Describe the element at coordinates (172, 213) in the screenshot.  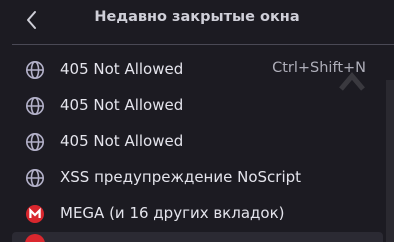
I see `closed-window-label: MEGA (и 16 других вкладок)` at that location.